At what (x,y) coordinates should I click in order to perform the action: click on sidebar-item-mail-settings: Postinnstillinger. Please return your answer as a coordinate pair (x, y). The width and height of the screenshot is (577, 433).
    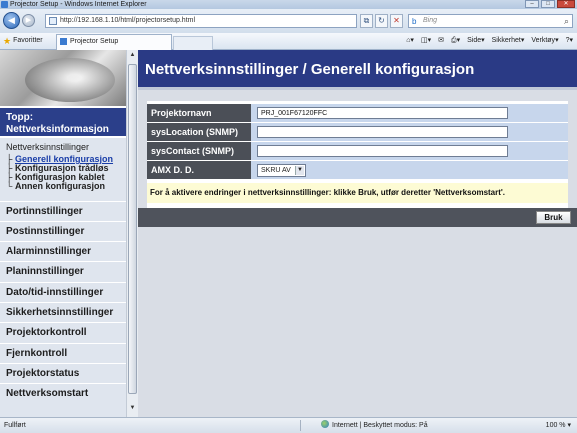
    Looking at the image, I should click on (63, 231).